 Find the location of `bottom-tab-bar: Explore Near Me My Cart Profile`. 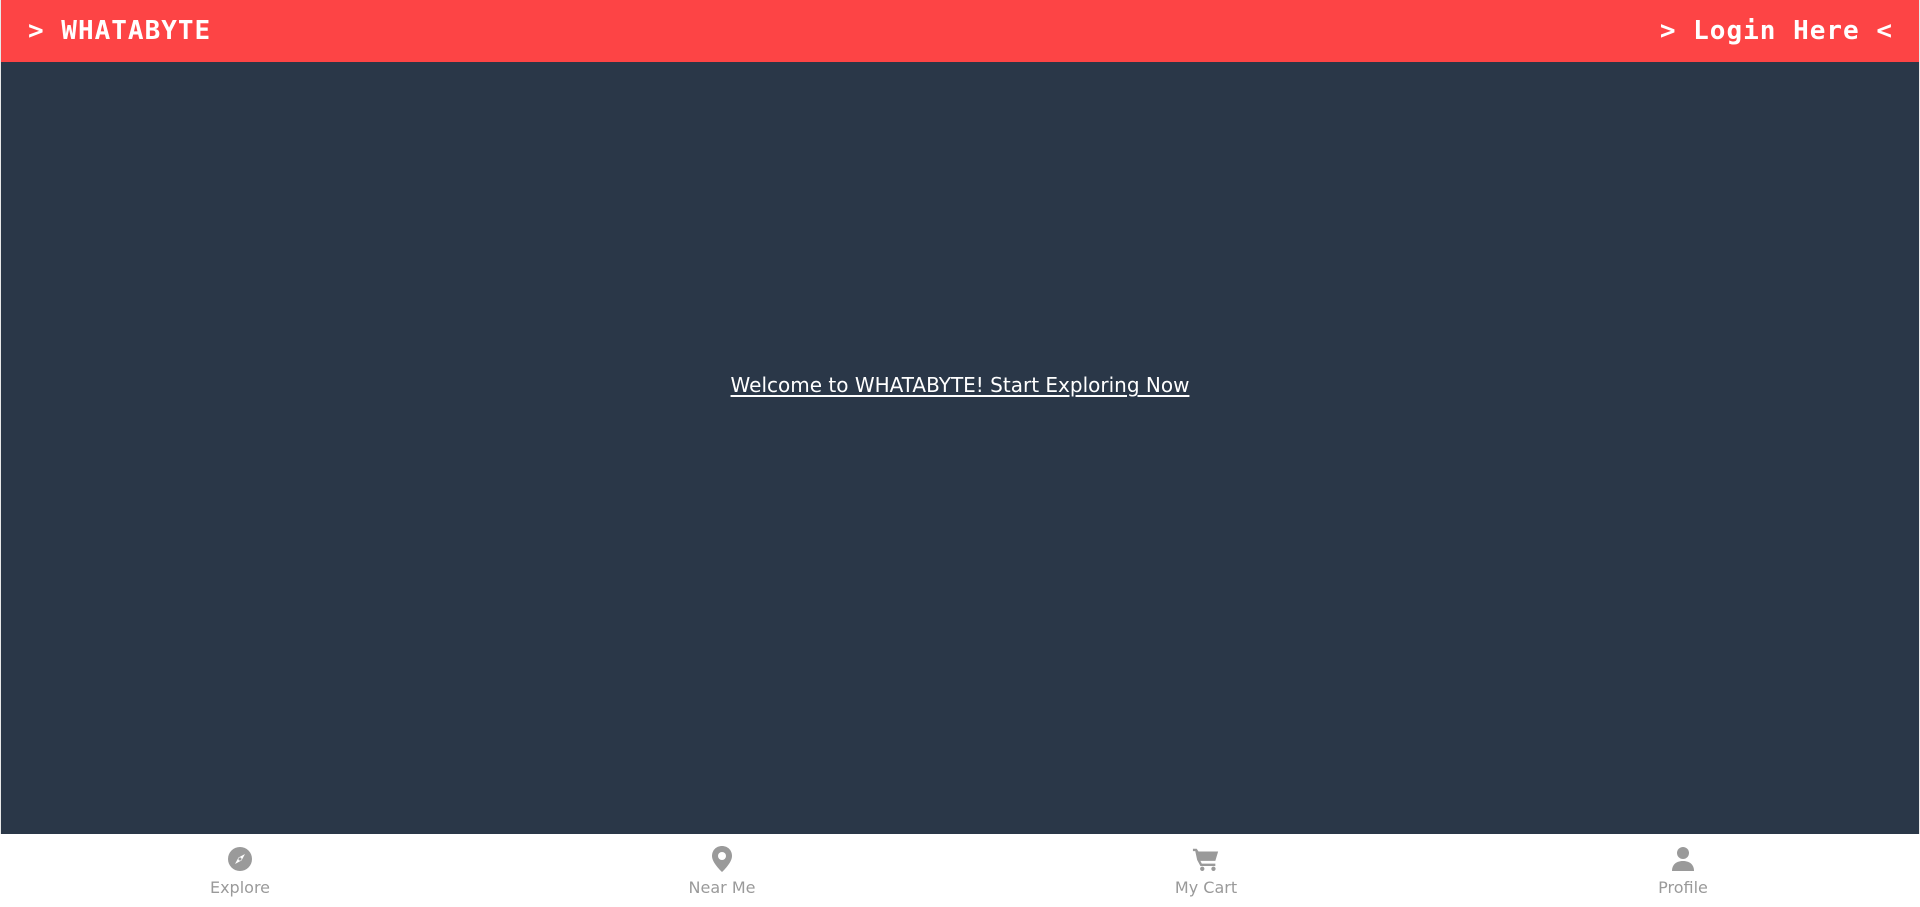

bottom-tab-bar: Explore Near Me My Cart Profile is located at coordinates (960, 870).